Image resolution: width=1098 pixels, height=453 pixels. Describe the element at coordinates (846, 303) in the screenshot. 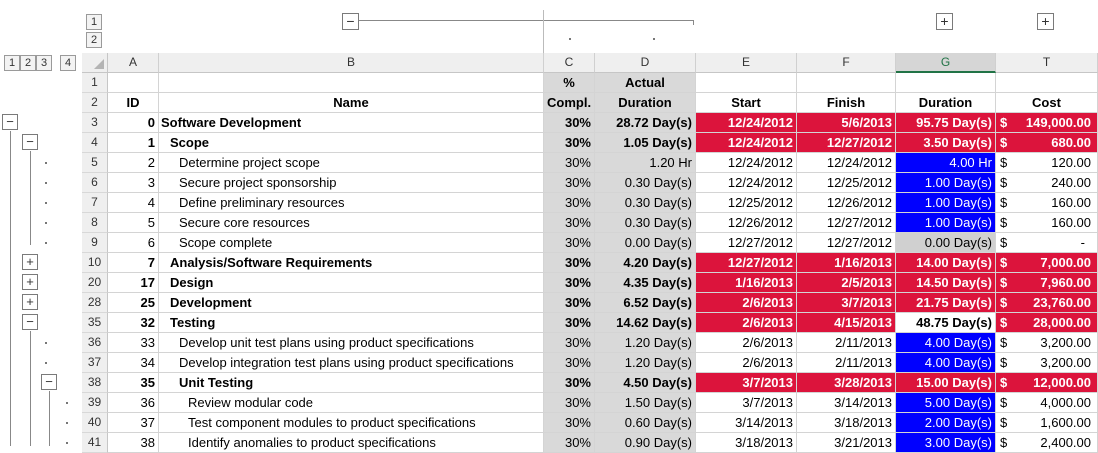

I see `finish-date-cell: 3/7/2013` at that location.